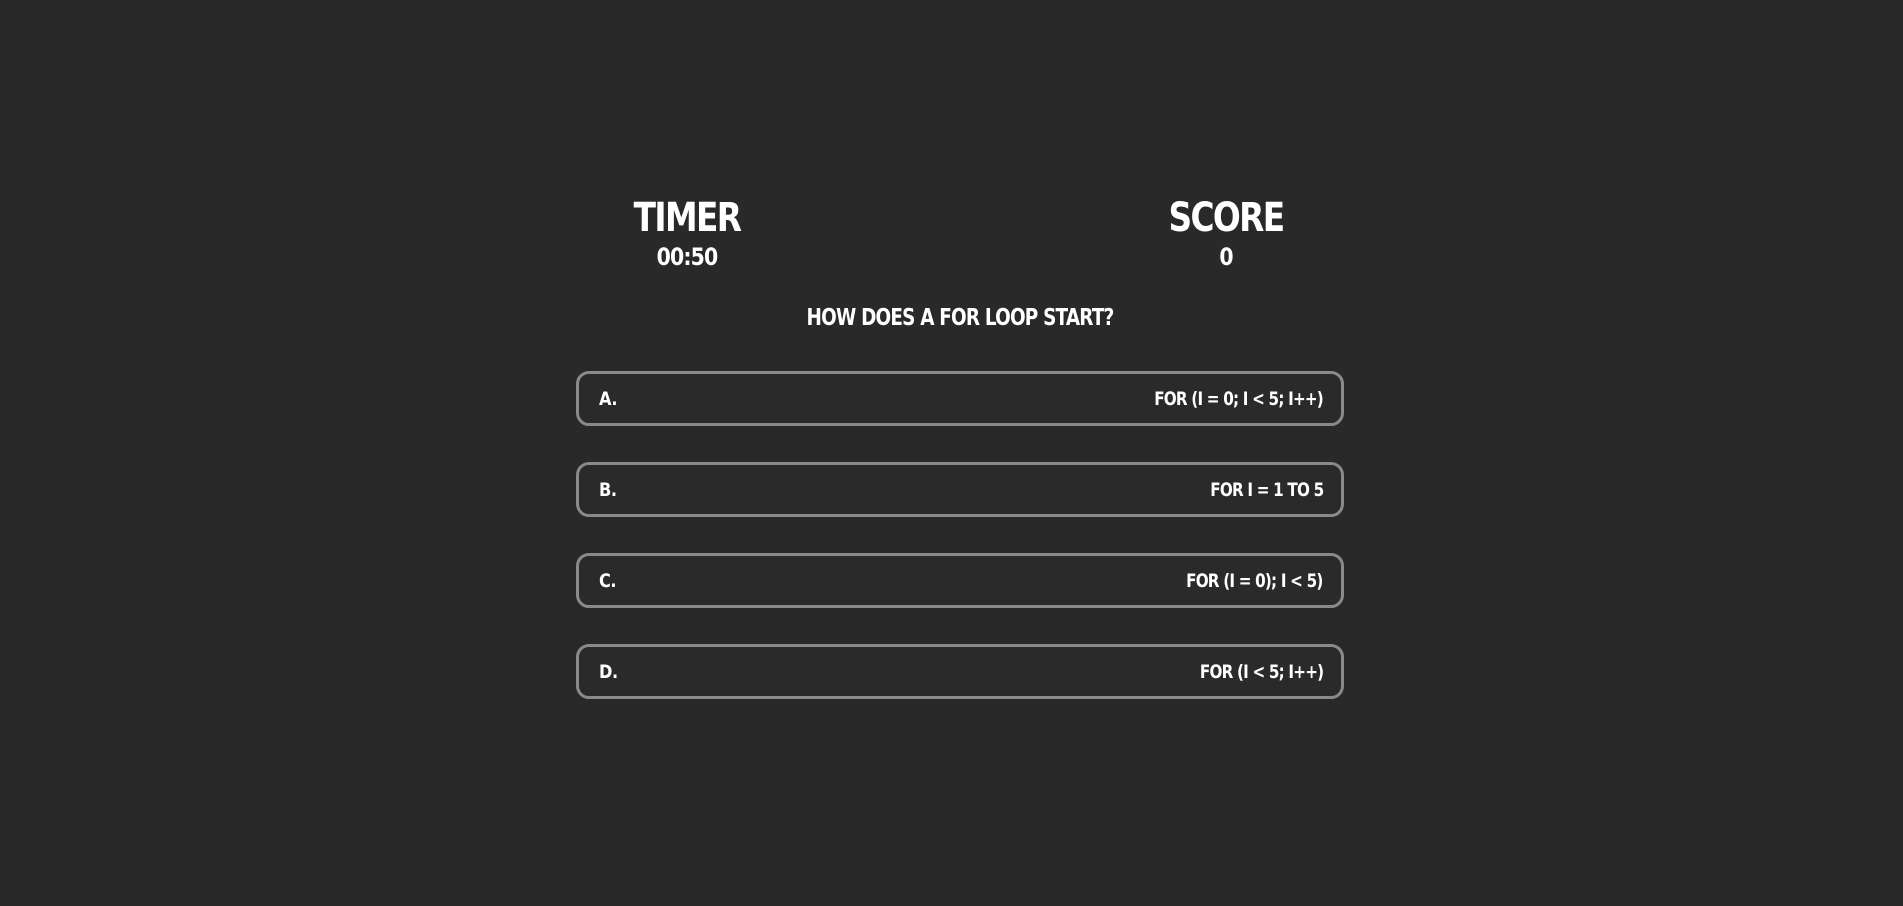  Describe the element at coordinates (1266, 489) in the screenshot. I see `answer-text: for i = 1 to 5` at that location.